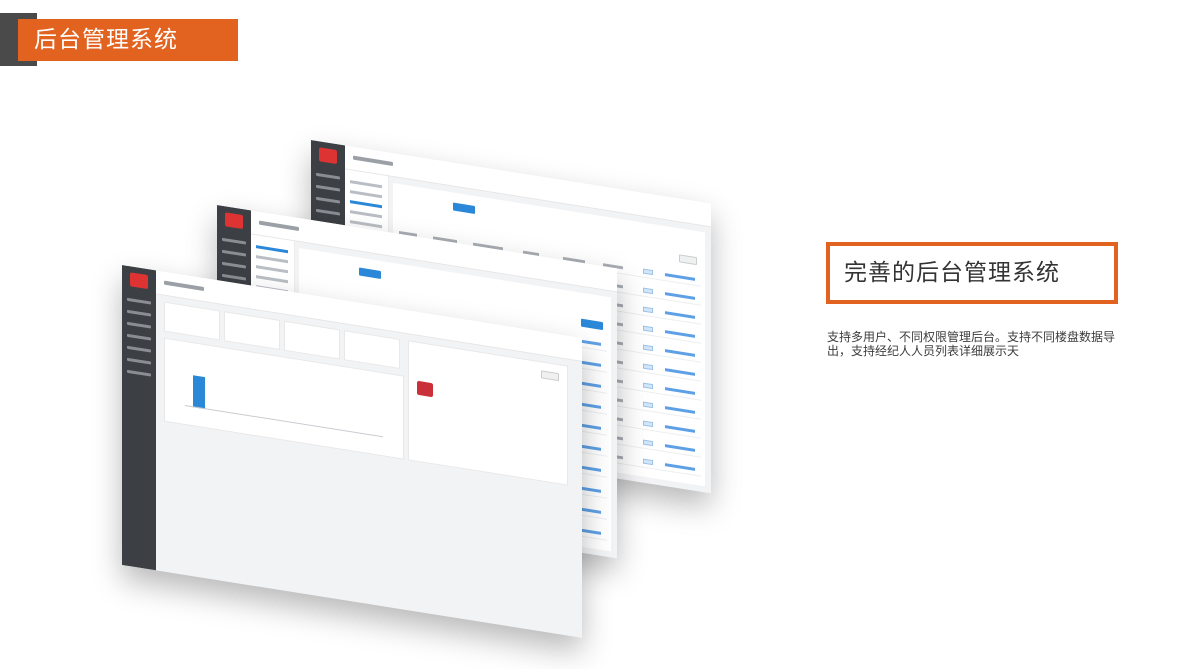 Image resolution: width=1196 pixels, height=669 pixels. I want to click on info-card, so click(488, 413).